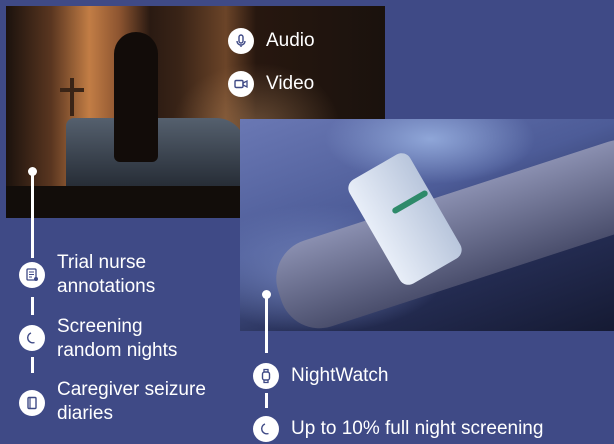  I want to click on video-label: Video, so click(290, 83).